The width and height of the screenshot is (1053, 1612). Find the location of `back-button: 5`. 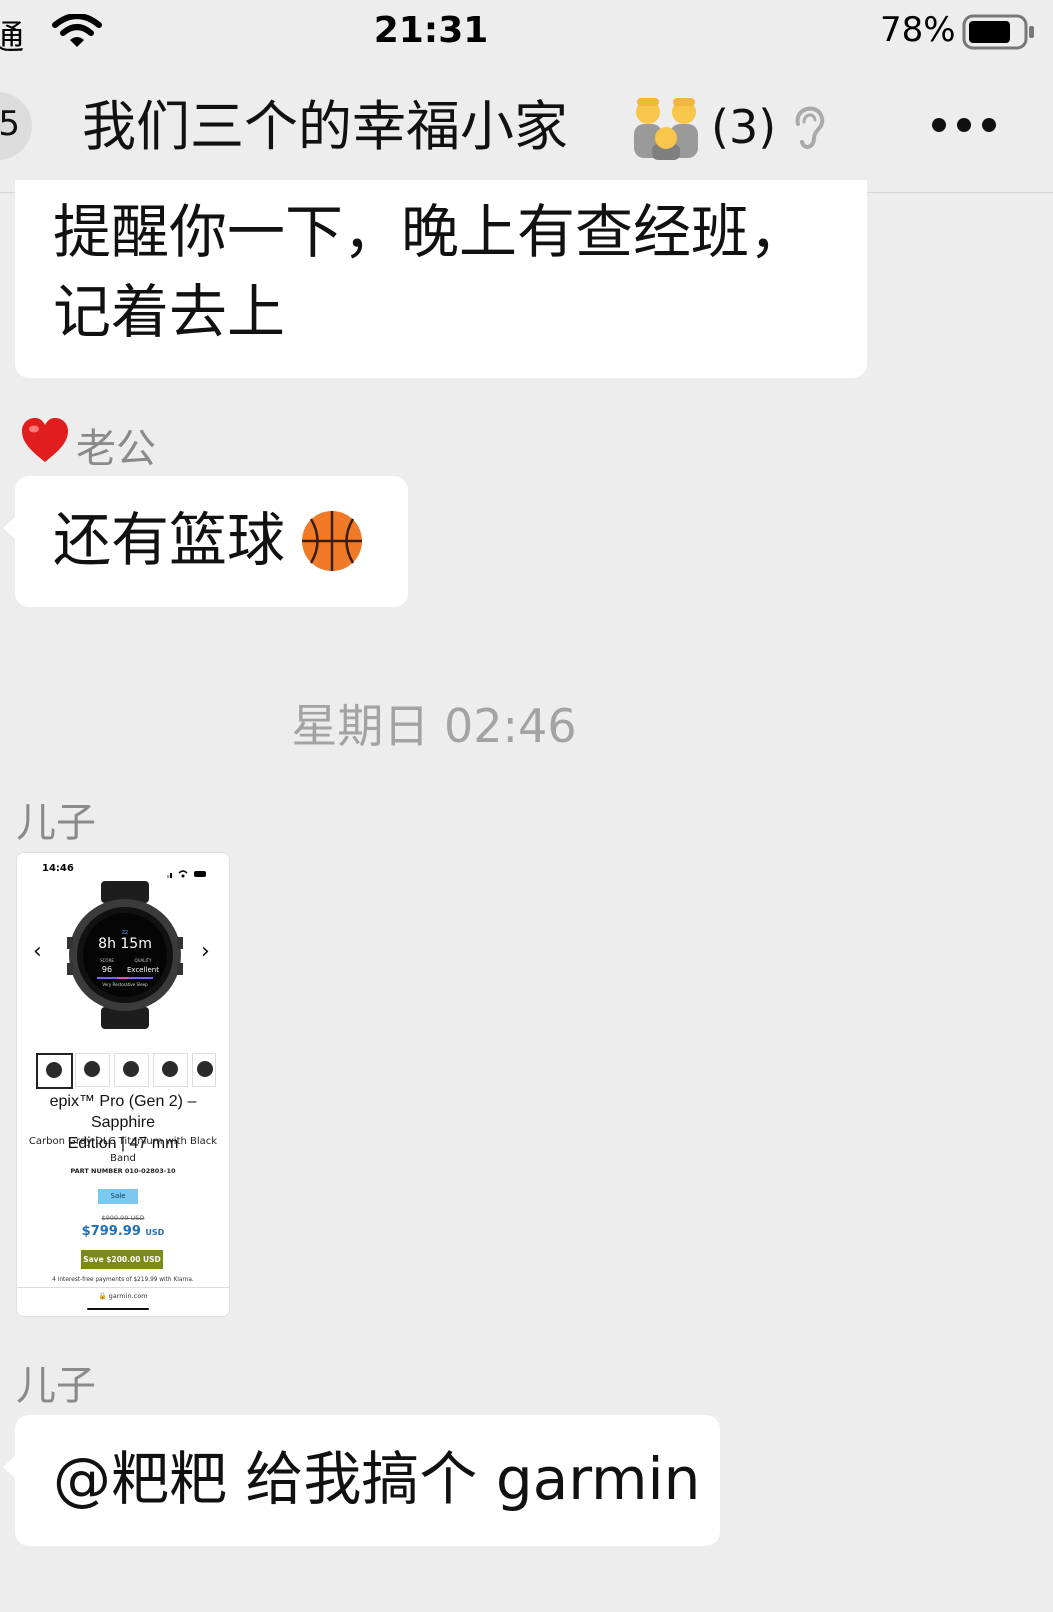

back-button: 5 is located at coordinates (16, 126).